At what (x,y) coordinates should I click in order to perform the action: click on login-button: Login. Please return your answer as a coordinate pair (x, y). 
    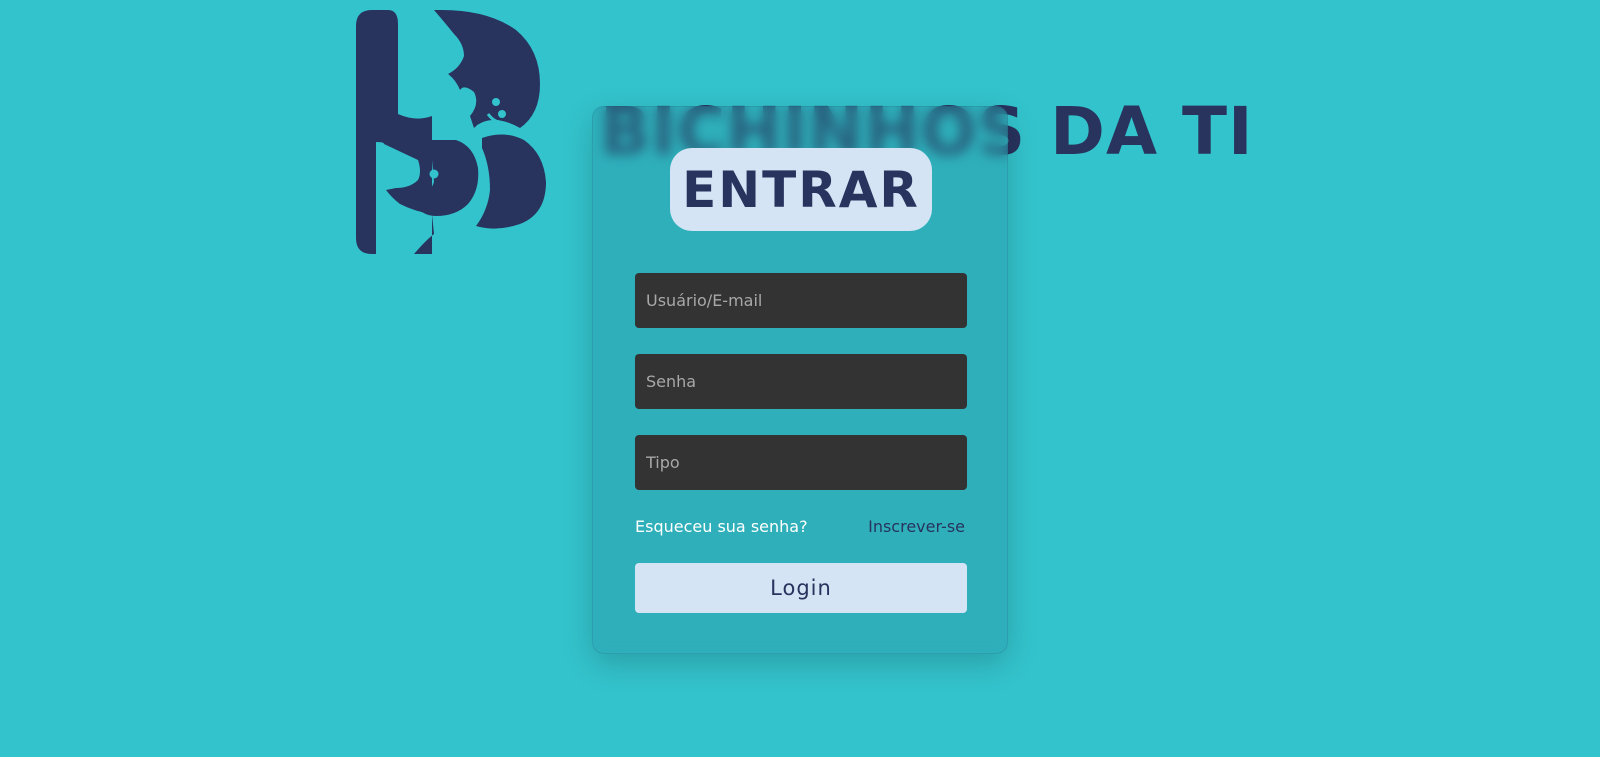
    Looking at the image, I should click on (801, 588).